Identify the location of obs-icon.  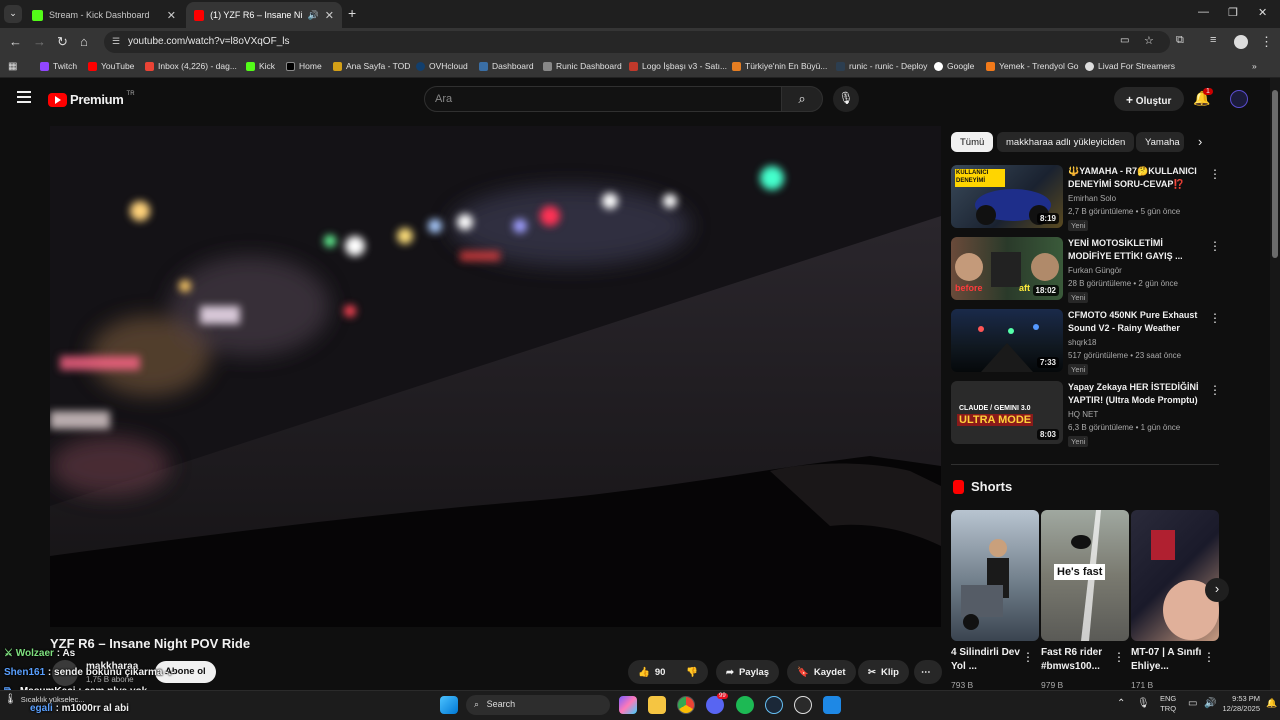
(803, 705).